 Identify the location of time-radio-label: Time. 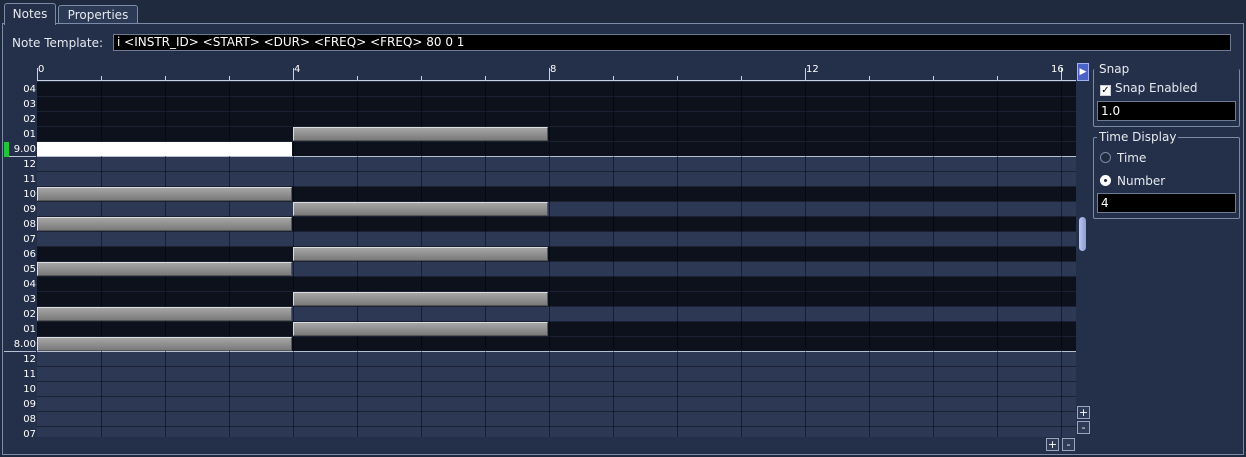
(1132, 158).